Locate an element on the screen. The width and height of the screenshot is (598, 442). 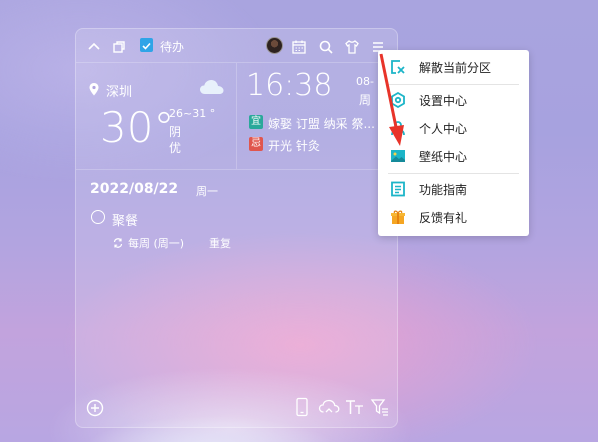
menu-item-label: 反馈有礼 is located at coordinates (443, 218).